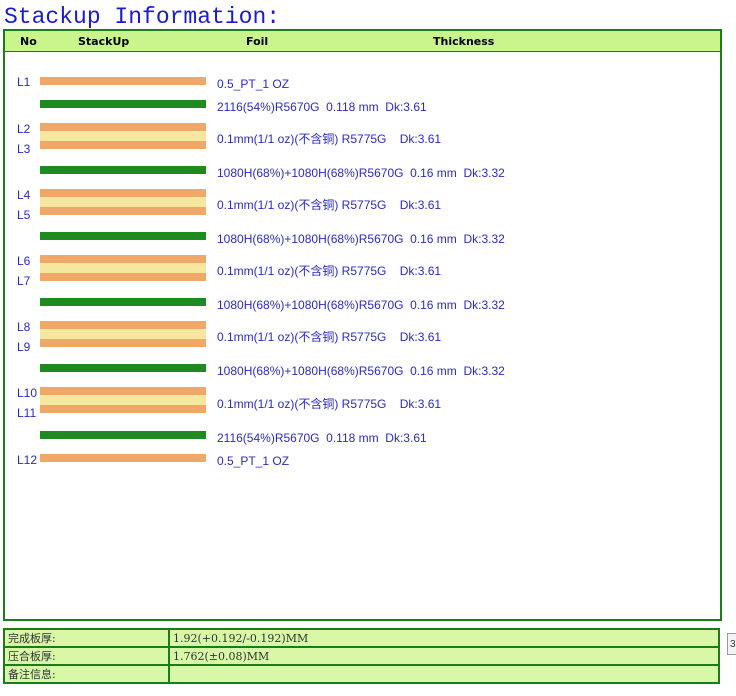 The height and width of the screenshot is (696, 736). What do you see at coordinates (24, 327) in the screenshot?
I see `layer-label: L8` at bounding box center [24, 327].